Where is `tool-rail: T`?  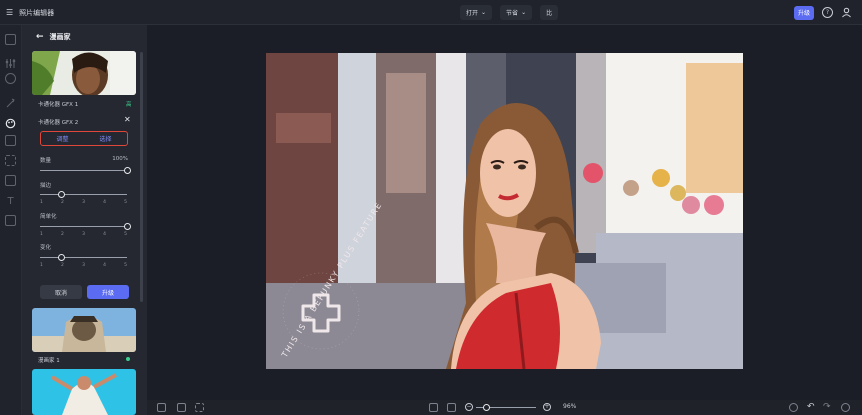 tool-rail: T is located at coordinates (11, 220).